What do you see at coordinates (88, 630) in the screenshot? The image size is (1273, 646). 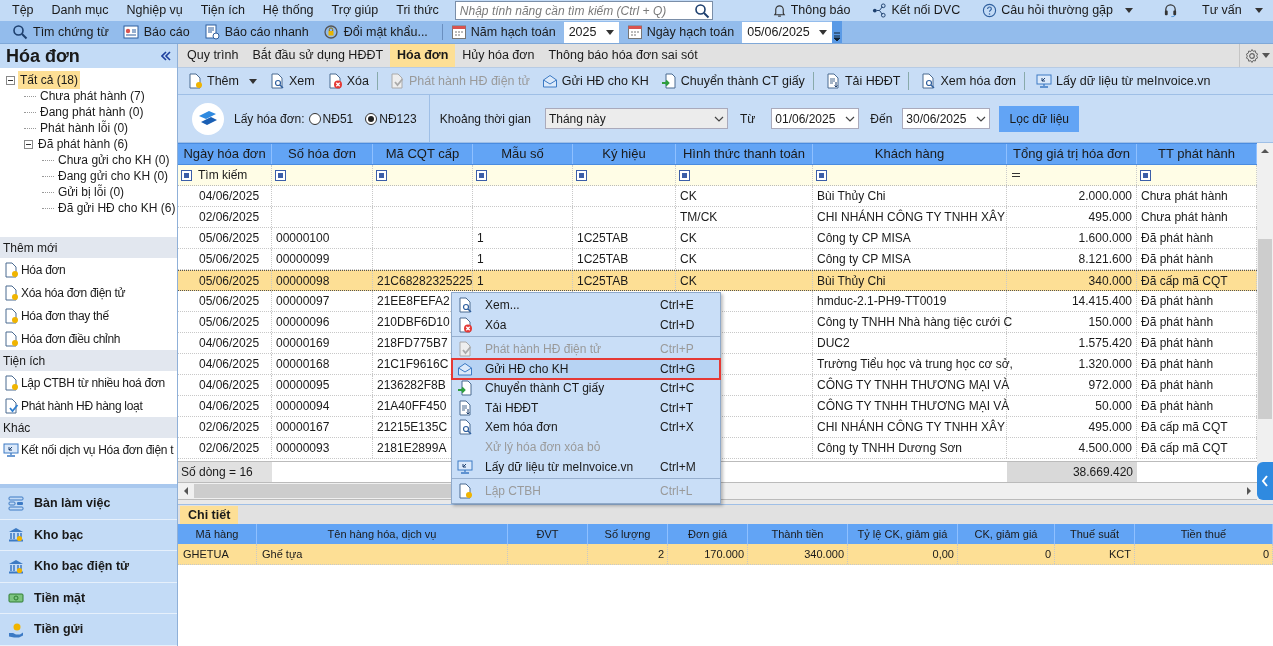 I see `nav-button: Tiền gửi` at bounding box center [88, 630].